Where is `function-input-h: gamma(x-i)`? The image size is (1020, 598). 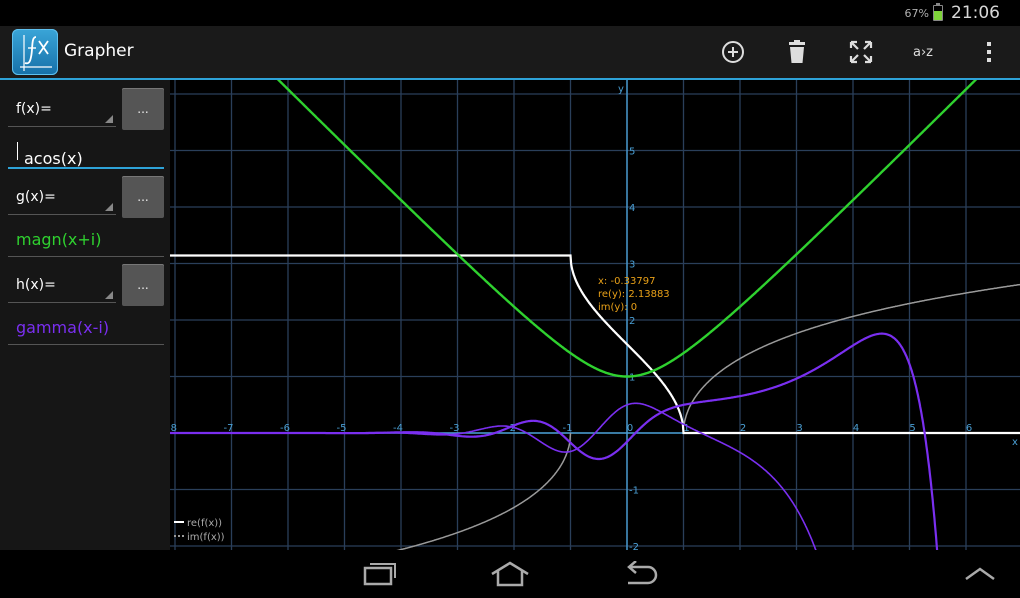 function-input-h: gamma(x-i) is located at coordinates (86, 328).